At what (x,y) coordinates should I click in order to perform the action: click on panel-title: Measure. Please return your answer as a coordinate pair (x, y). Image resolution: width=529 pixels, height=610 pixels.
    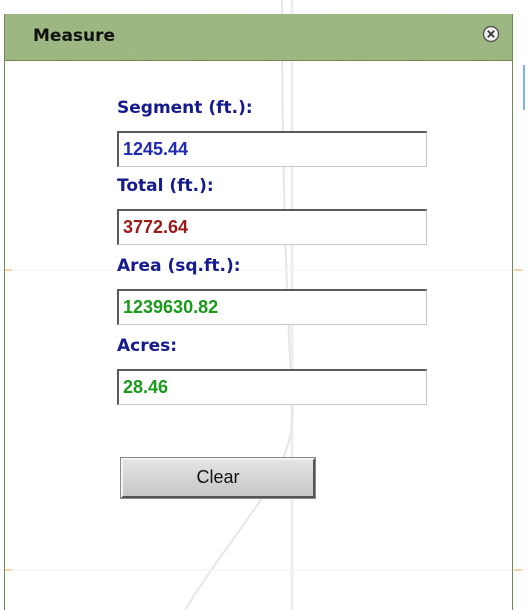
    Looking at the image, I should click on (74, 36).